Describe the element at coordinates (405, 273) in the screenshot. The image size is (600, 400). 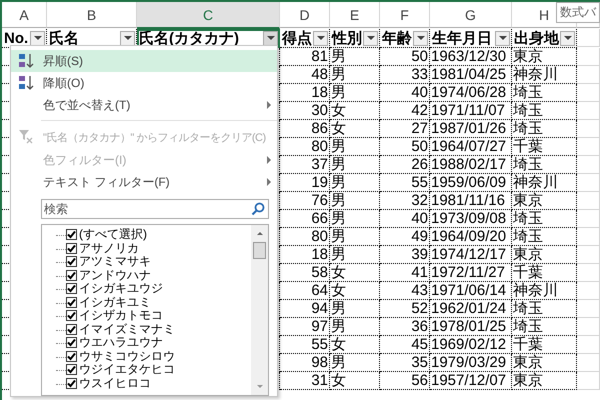
I see `table-cell: 41` at that location.